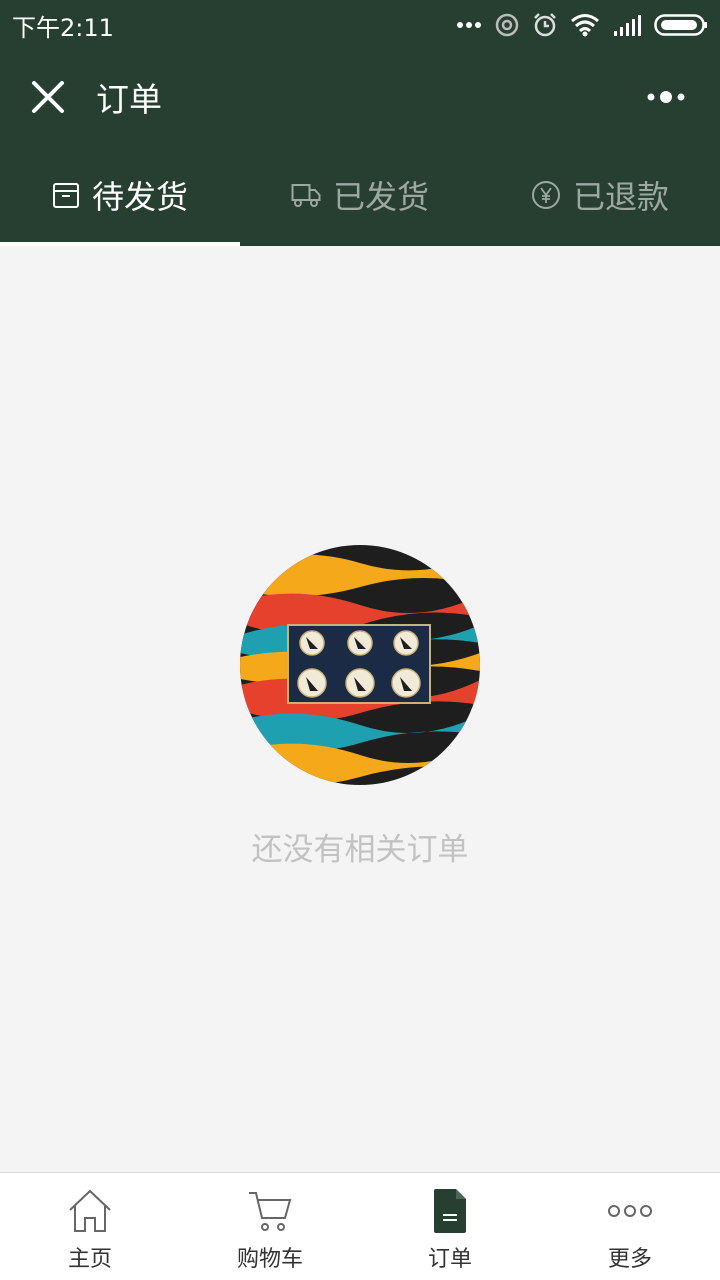 This screenshot has height=1280, width=720. What do you see at coordinates (630, 1226) in the screenshot?
I see `tabbar-item-more: 更多` at bounding box center [630, 1226].